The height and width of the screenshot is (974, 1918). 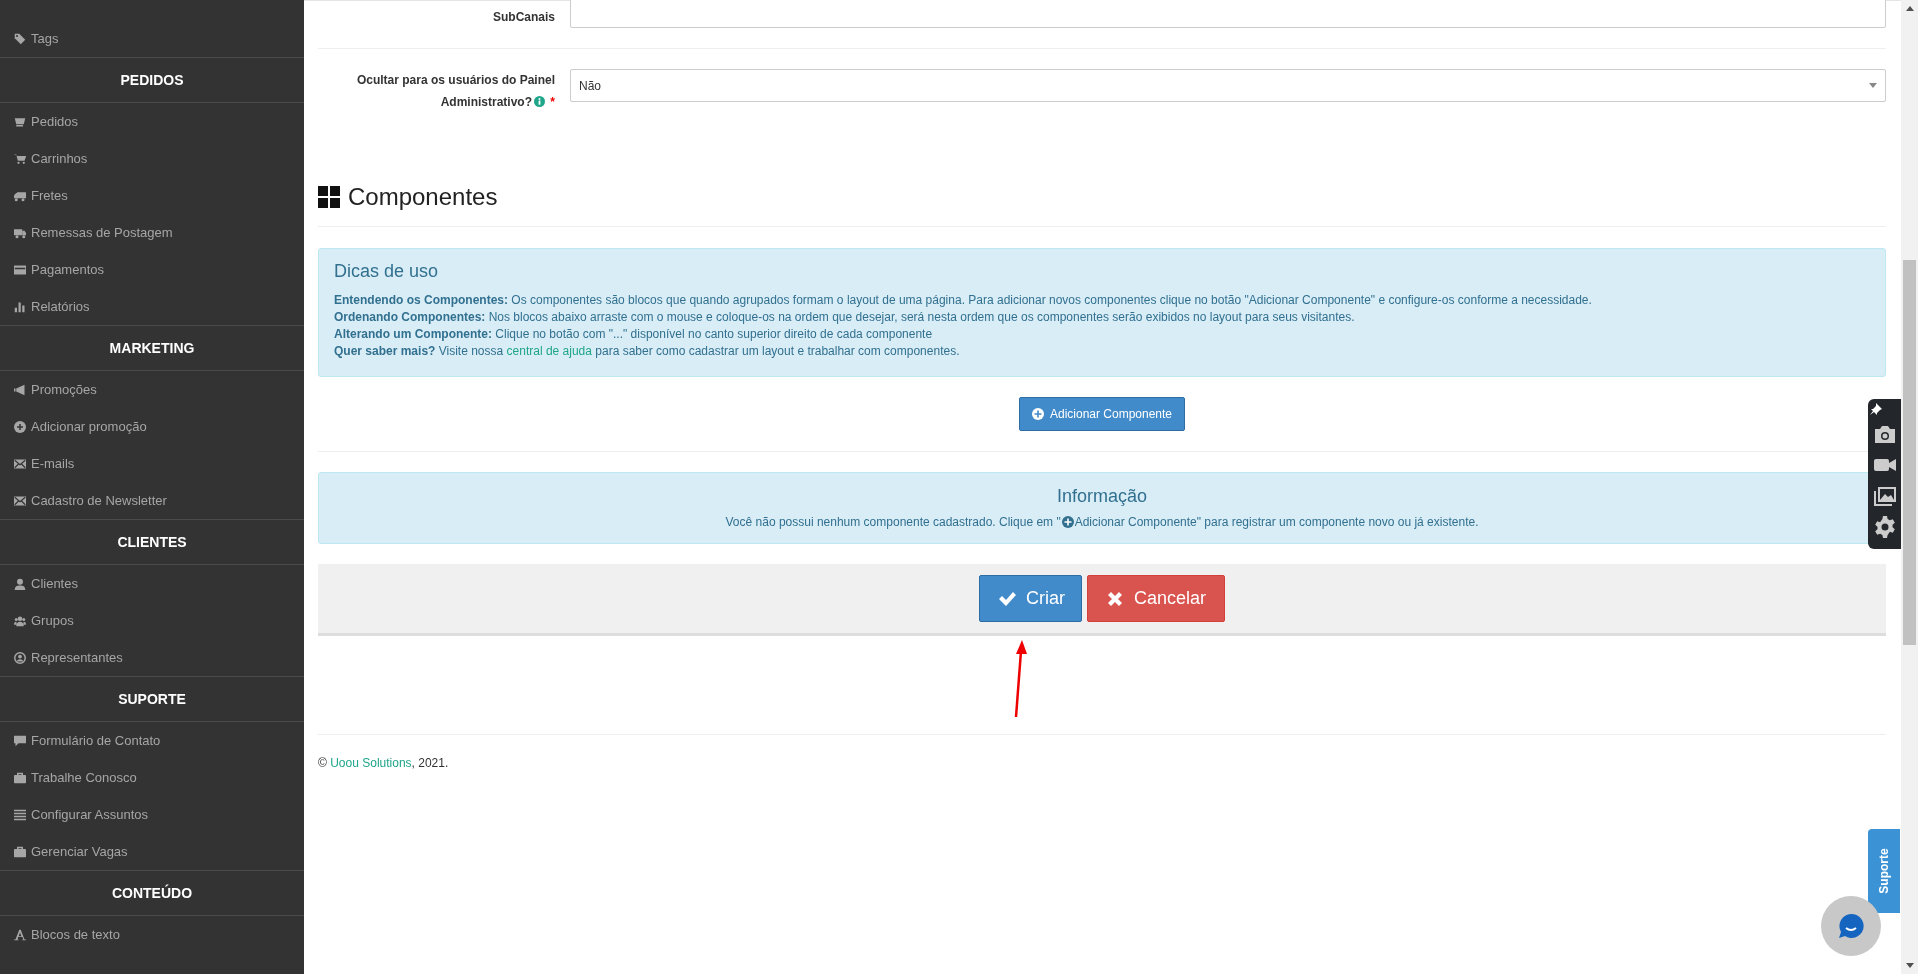 What do you see at coordinates (1006, 598) in the screenshot?
I see `check-icon` at bounding box center [1006, 598].